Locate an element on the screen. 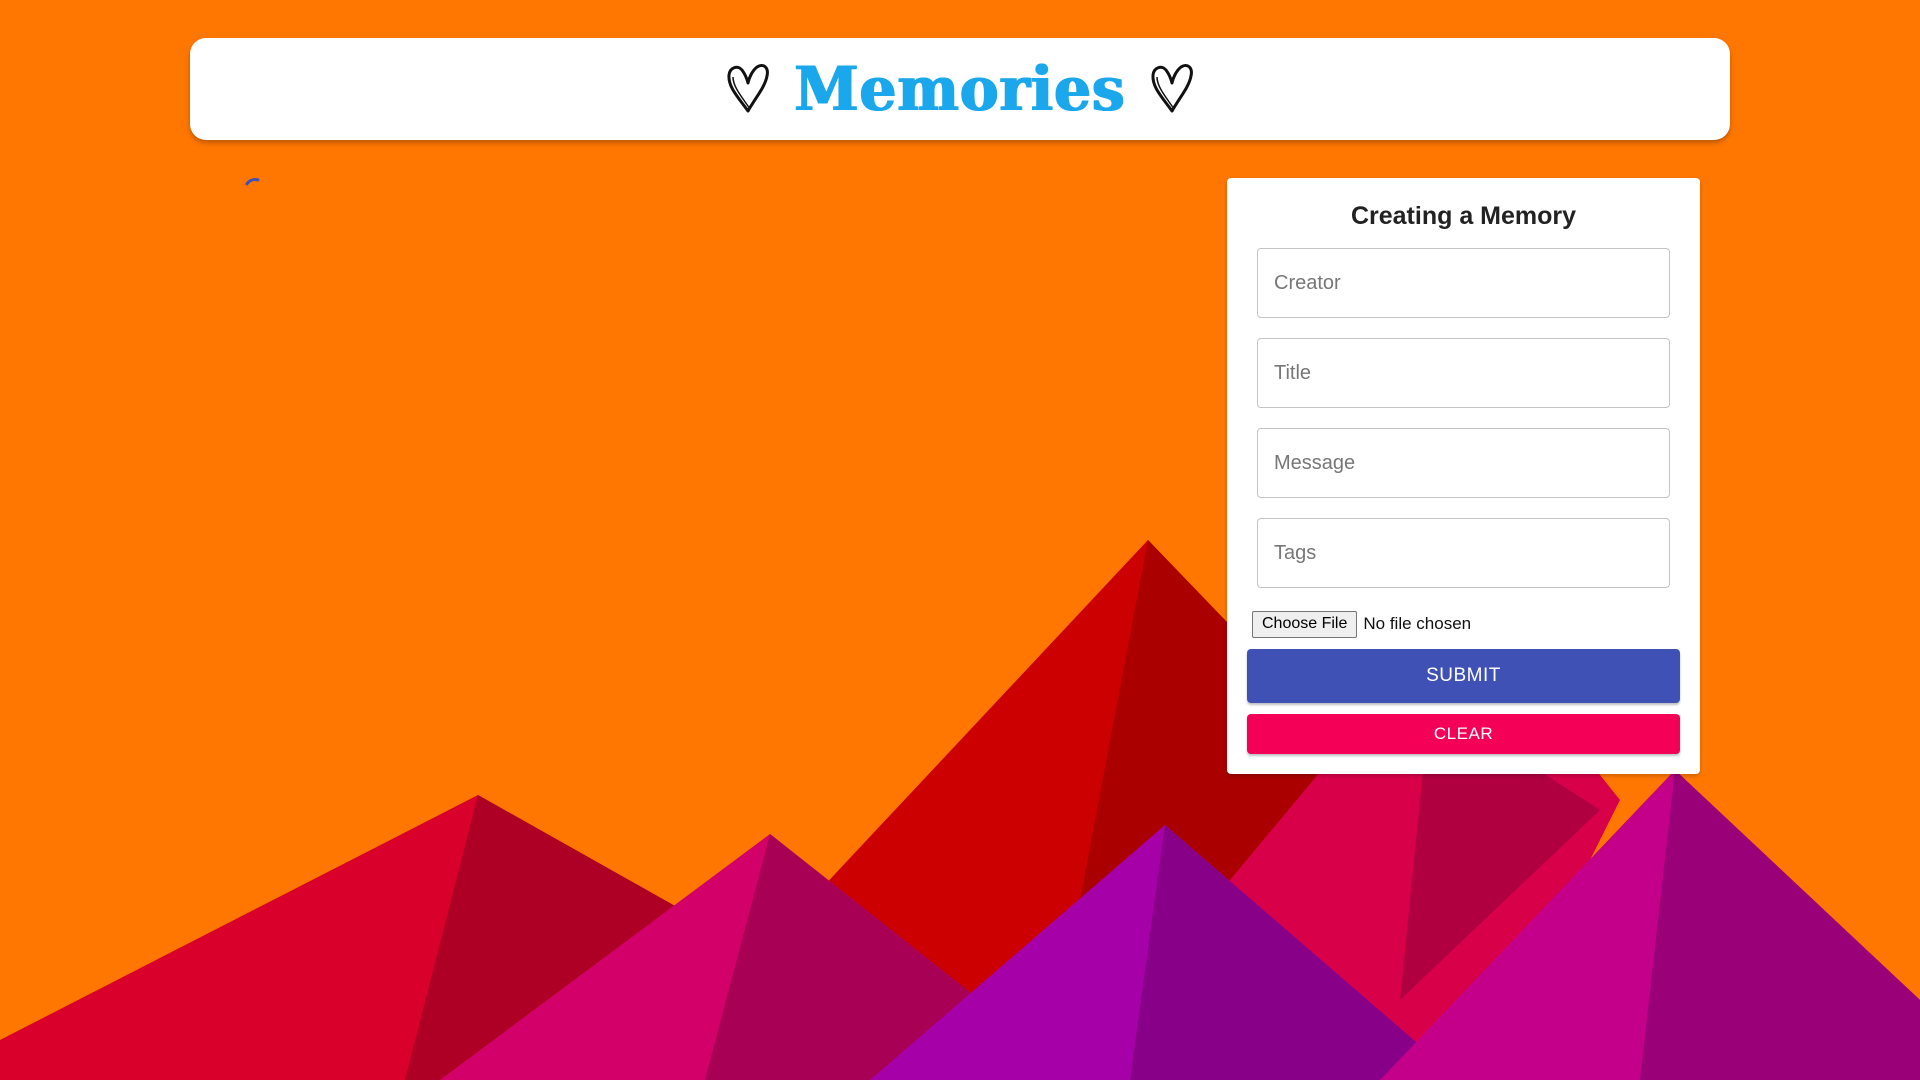 The height and width of the screenshot is (1080, 1920). file-input: Choose File No file chosen is located at coordinates (1361, 624).